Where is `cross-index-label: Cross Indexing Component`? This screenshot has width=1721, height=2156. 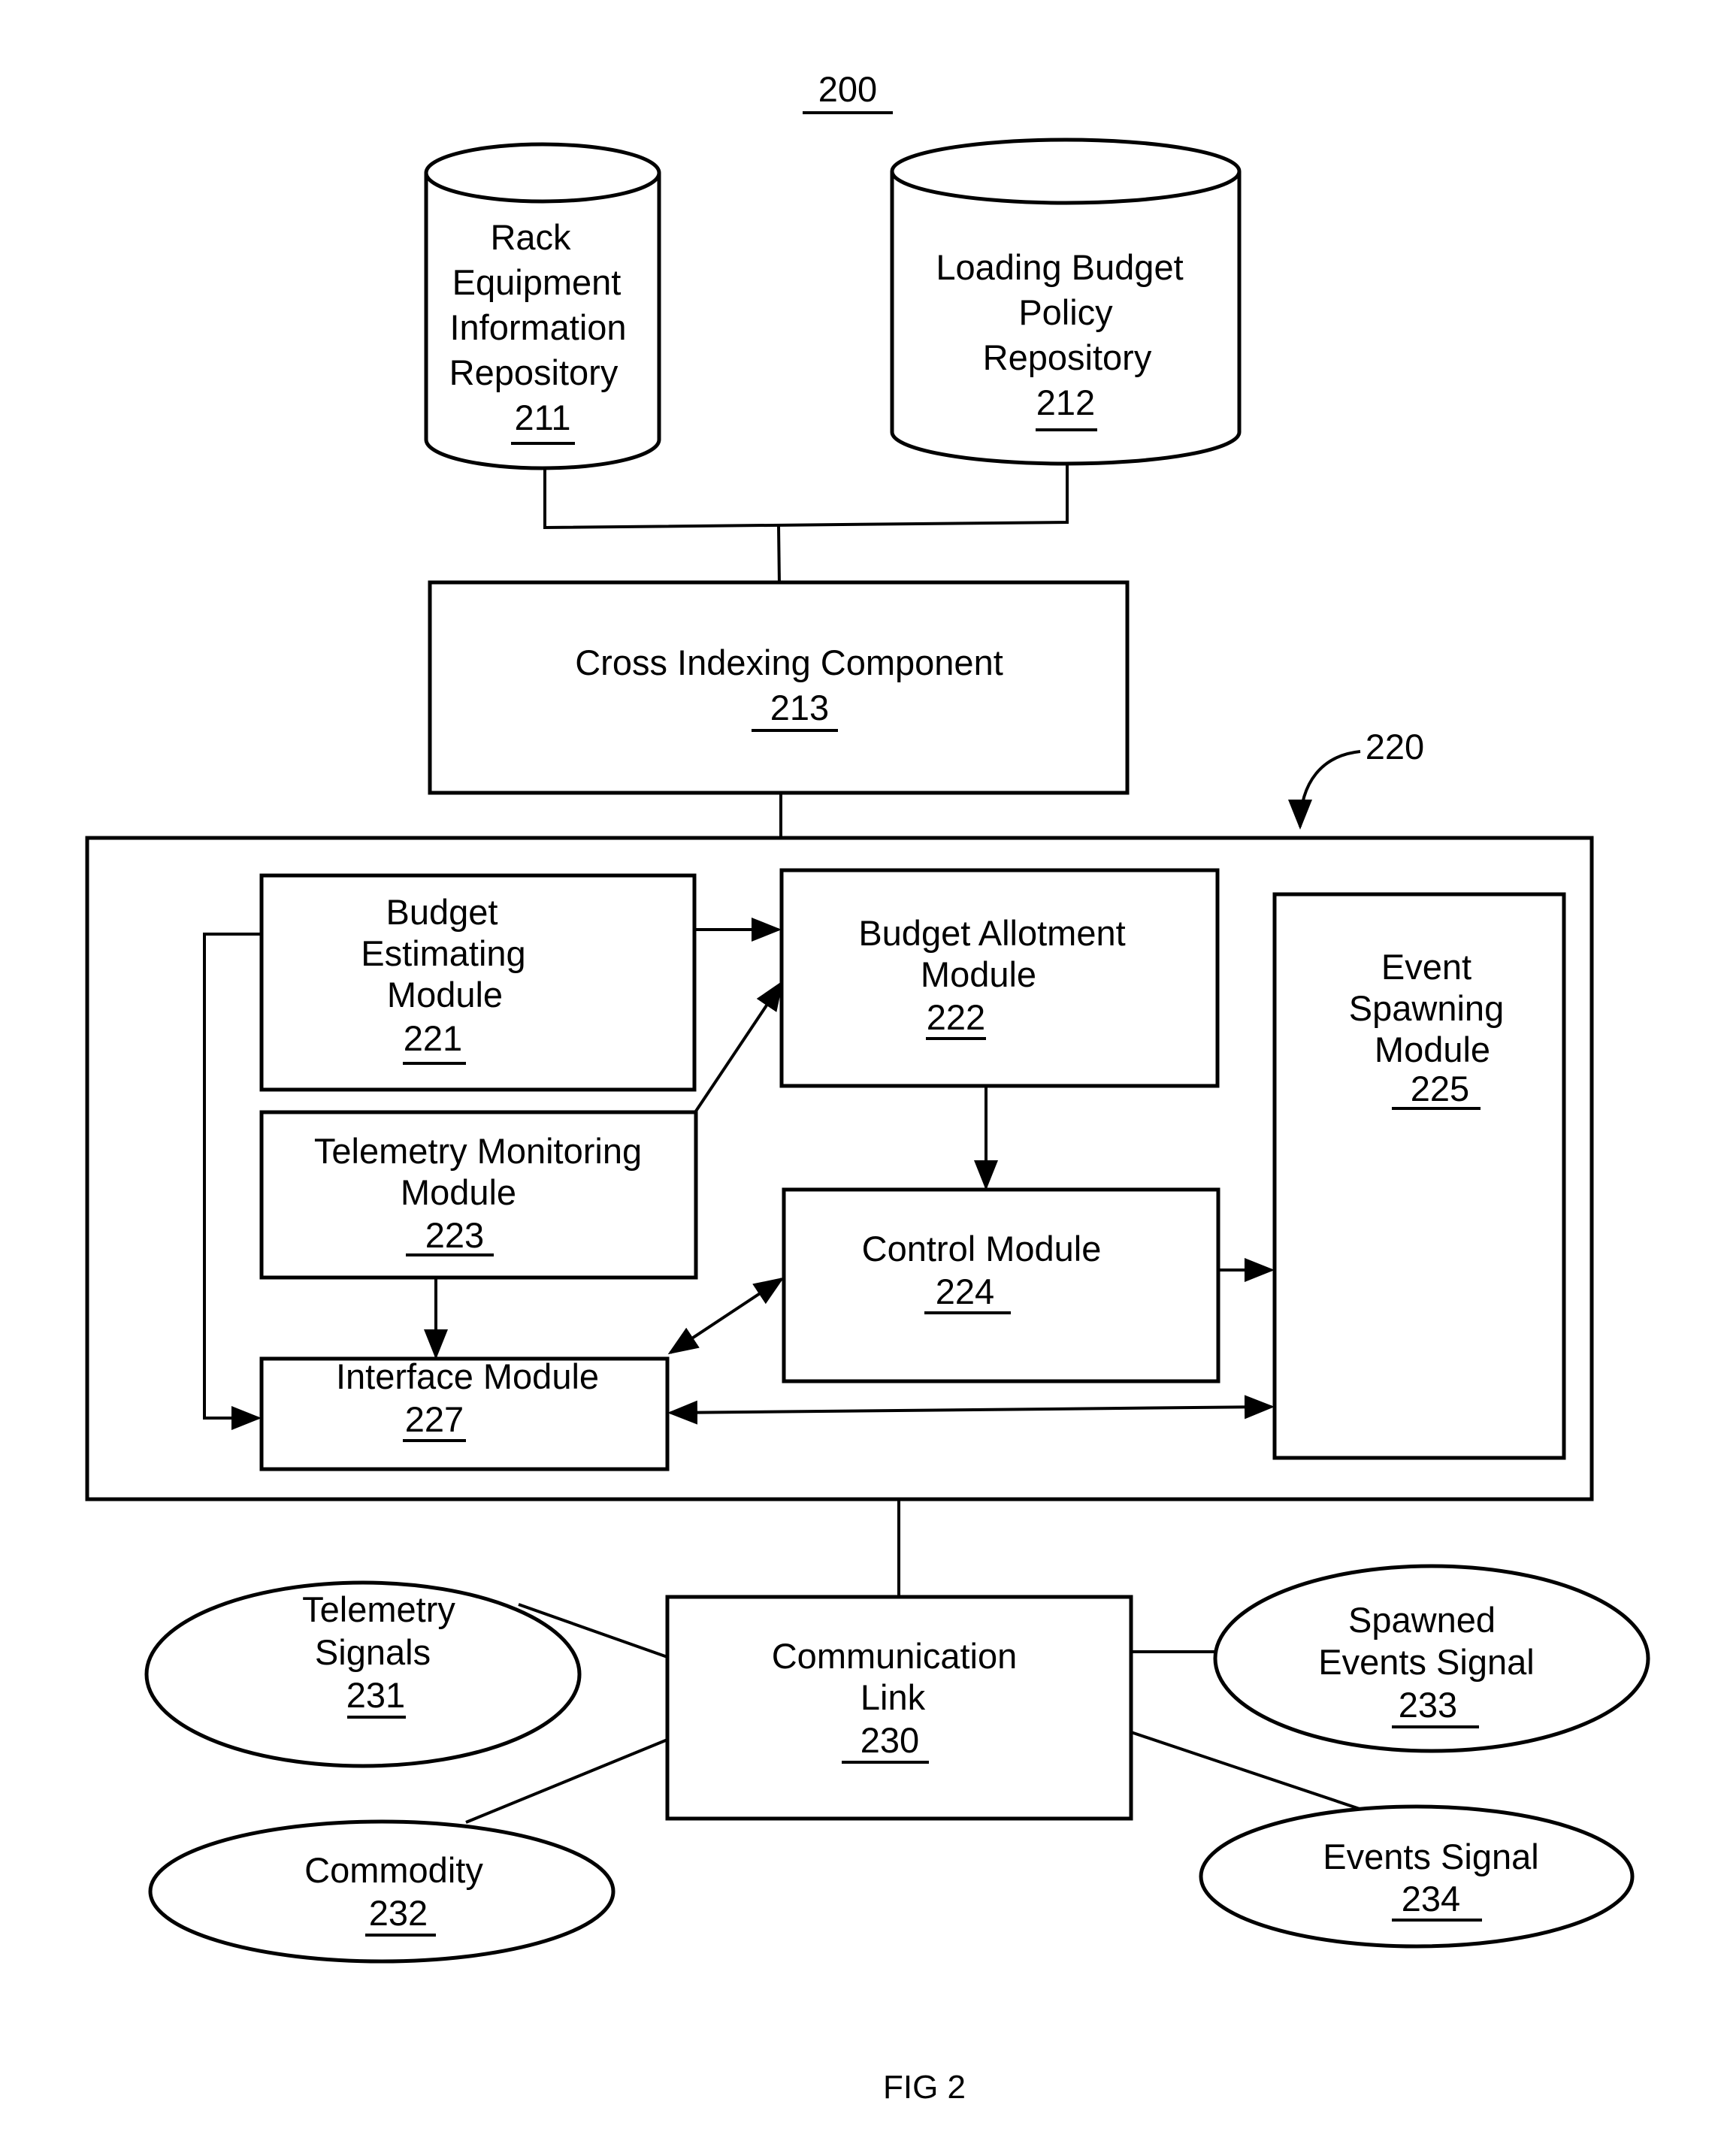
cross-index-label: Cross Indexing Component is located at coordinates (789, 662).